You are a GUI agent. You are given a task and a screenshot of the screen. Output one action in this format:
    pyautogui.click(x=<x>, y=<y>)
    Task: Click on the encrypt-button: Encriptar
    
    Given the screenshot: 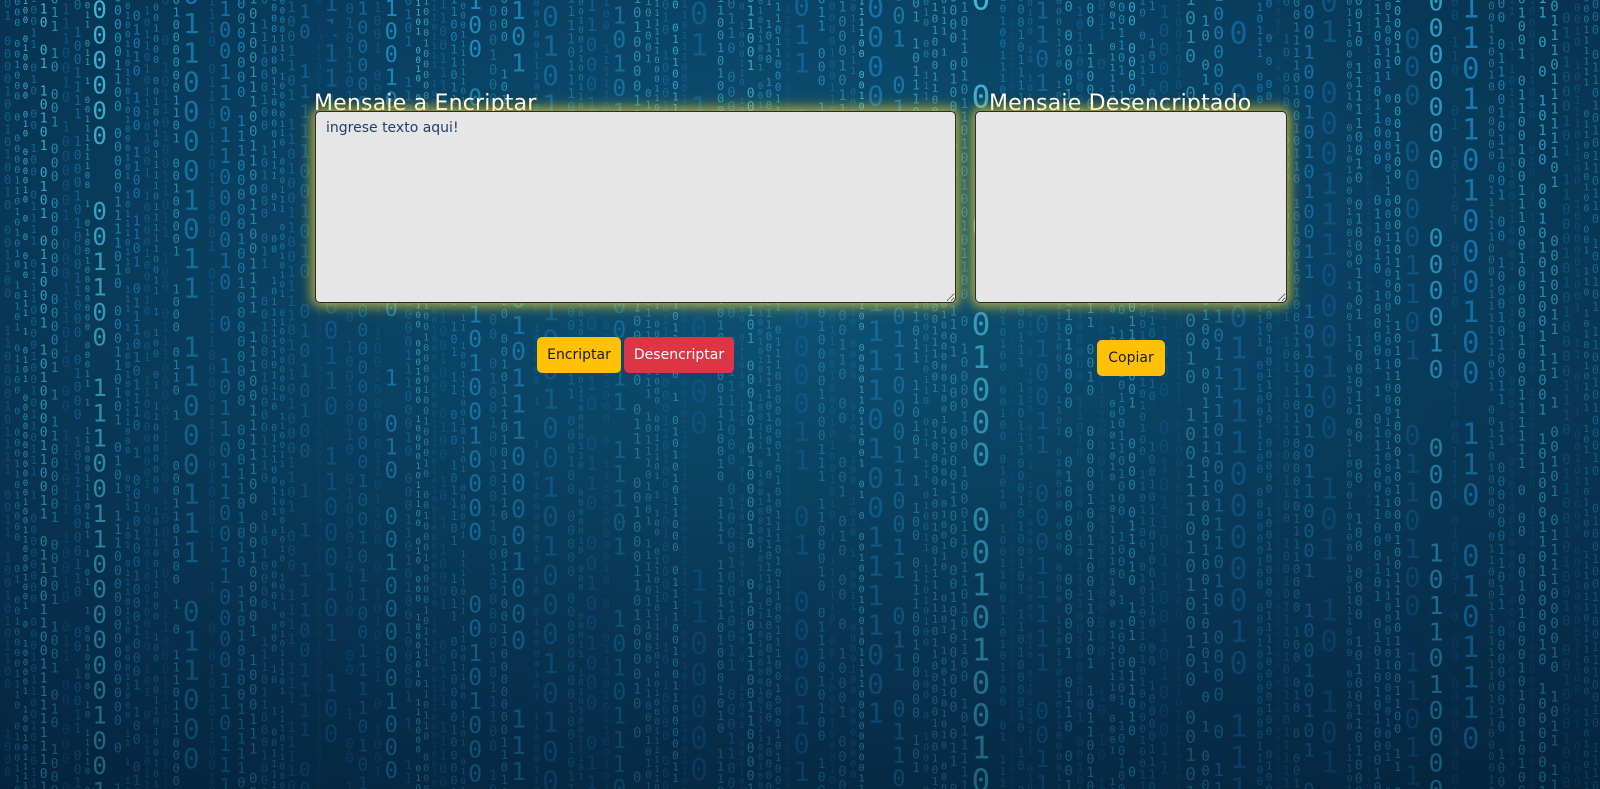 What is the action you would take?
    pyautogui.click(x=579, y=355)
    